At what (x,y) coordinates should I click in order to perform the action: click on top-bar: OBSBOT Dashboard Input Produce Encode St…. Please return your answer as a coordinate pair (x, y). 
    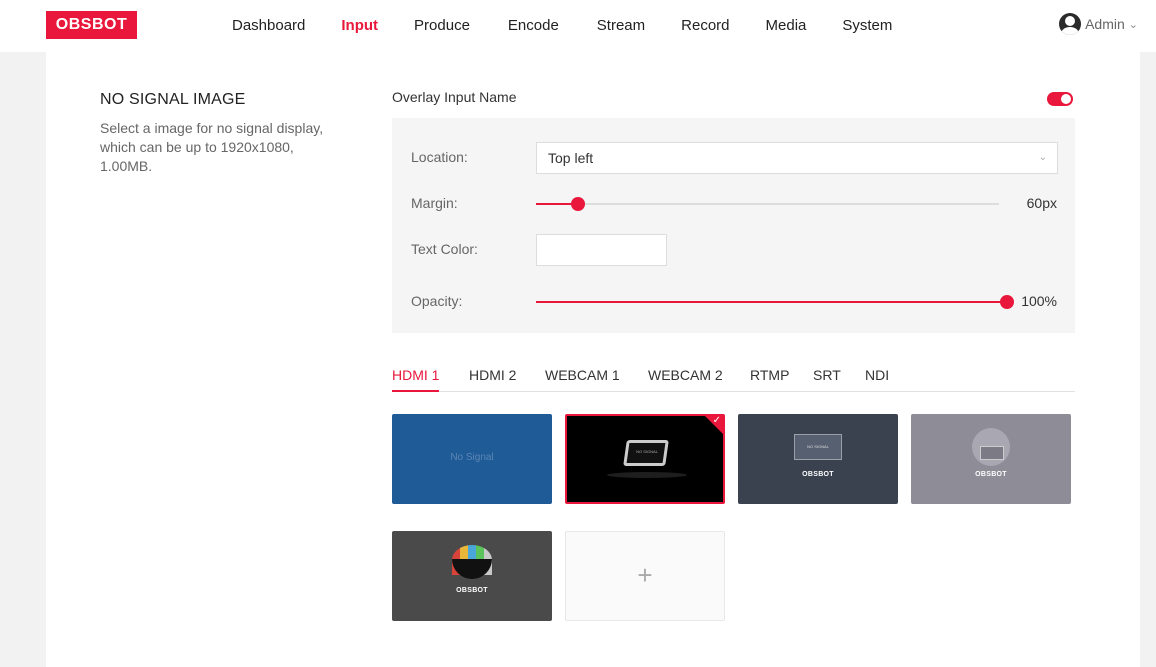
    Looking at the image, I should click on (578, 26).